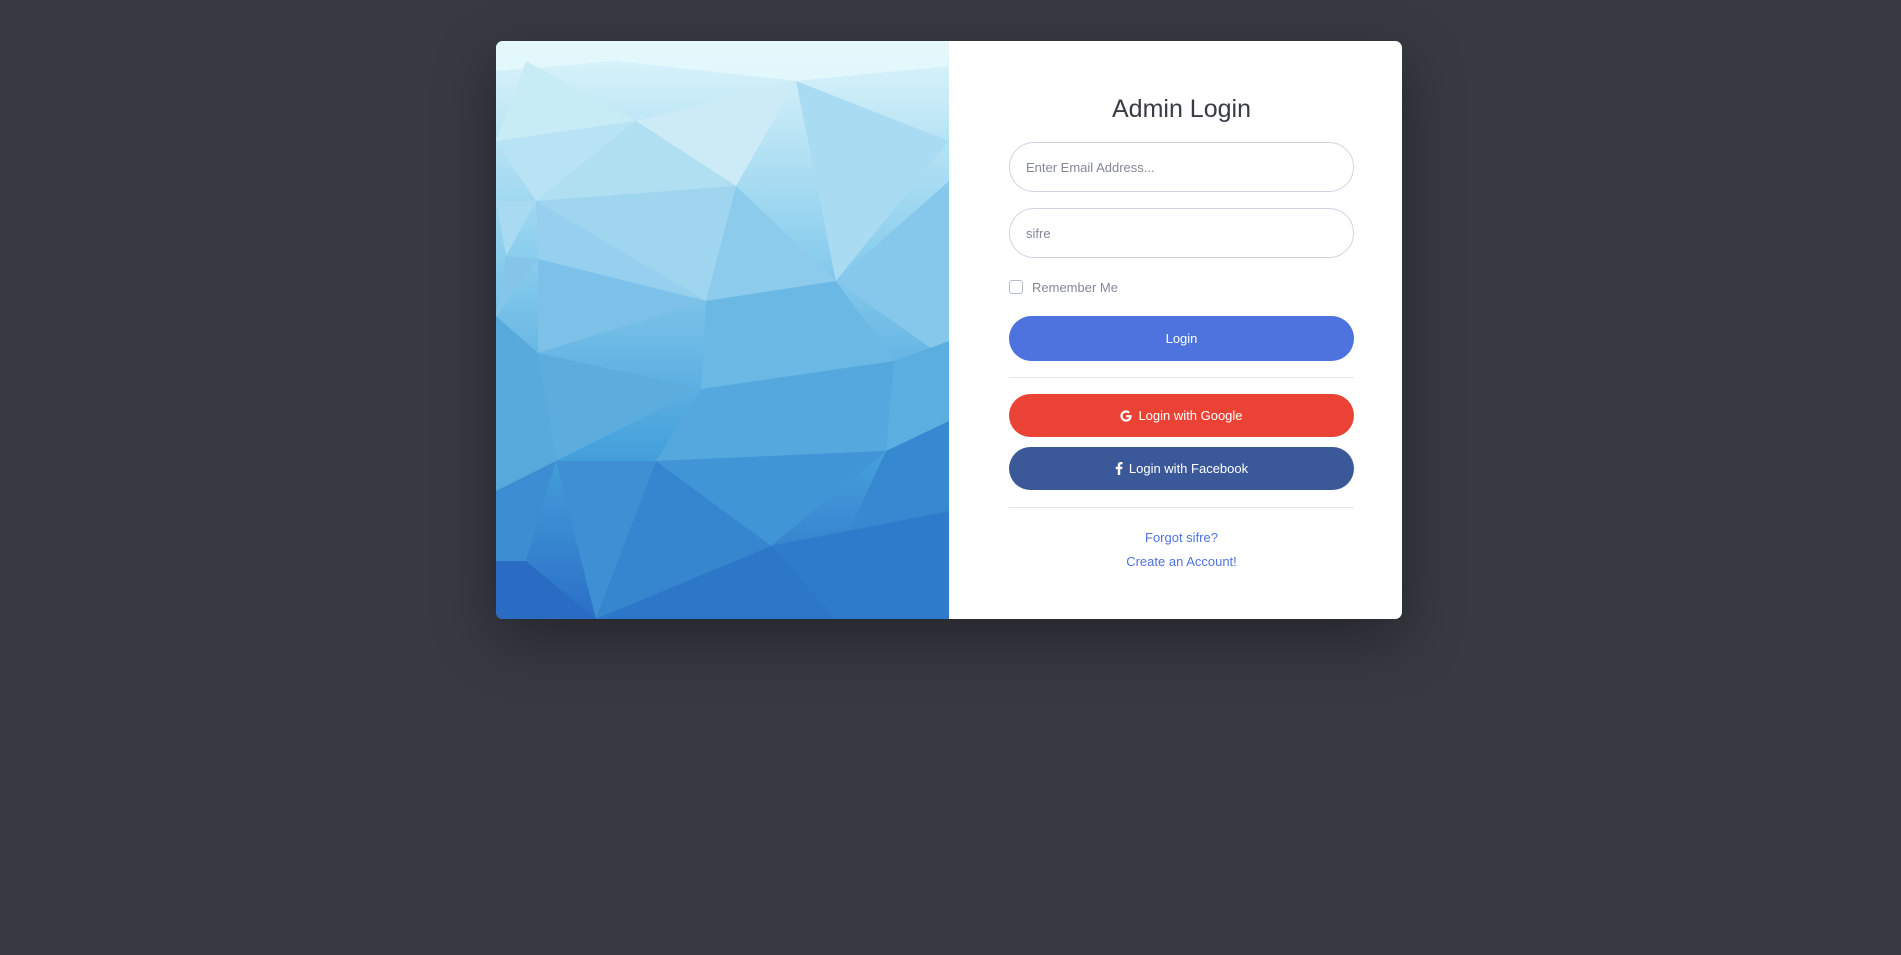  What do you see at coordinates (1181, 287) in the screenshot?
I see `remember-me-row: Remember Me` at bounding box center [1181, 287].